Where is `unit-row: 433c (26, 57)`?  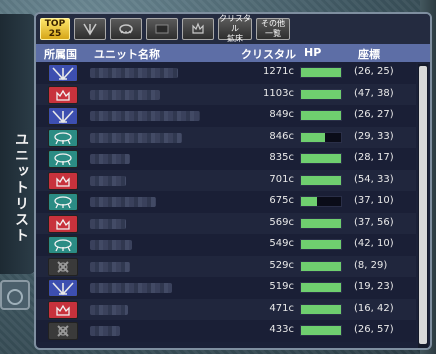 unit-row: 433c (26, 57) is located at coordinates (226, 331).